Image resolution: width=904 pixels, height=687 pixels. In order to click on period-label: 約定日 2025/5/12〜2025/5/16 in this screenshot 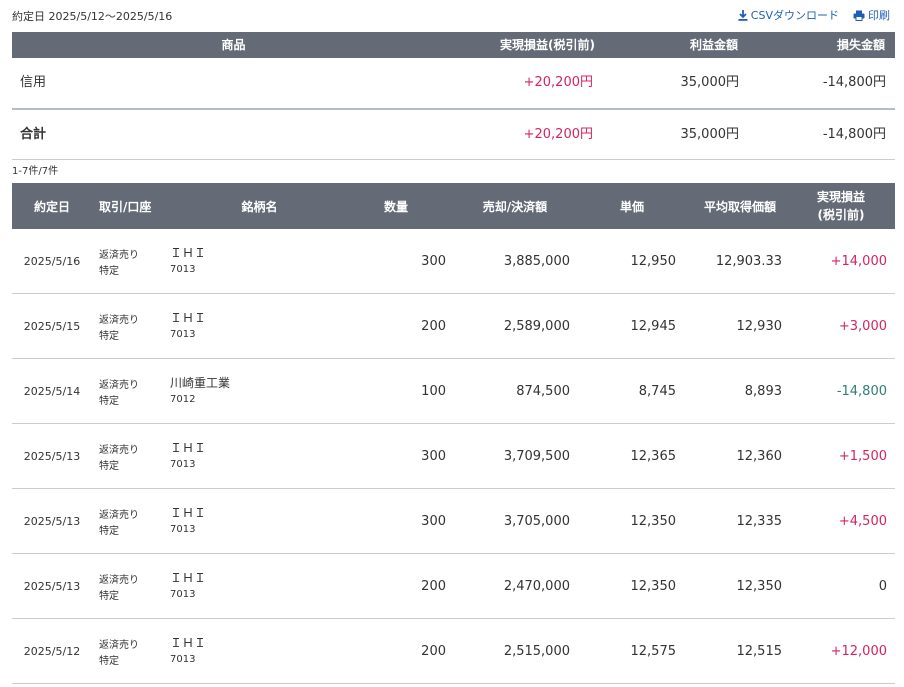, I will do `click(92, 16)`.